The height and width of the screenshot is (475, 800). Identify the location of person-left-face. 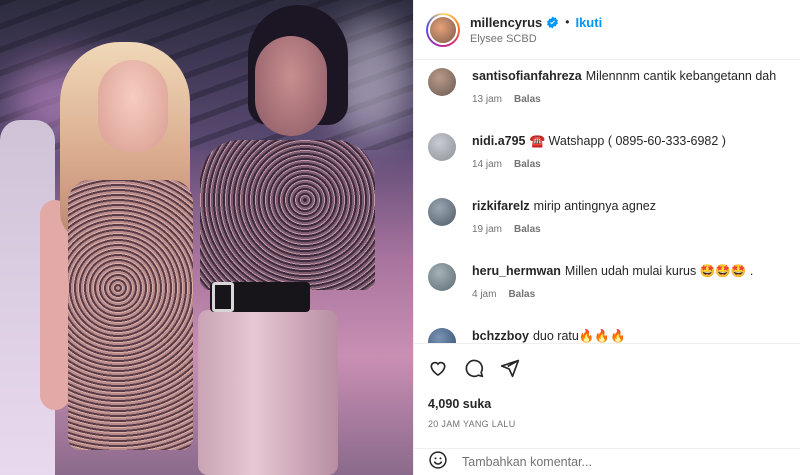
(133, 106).